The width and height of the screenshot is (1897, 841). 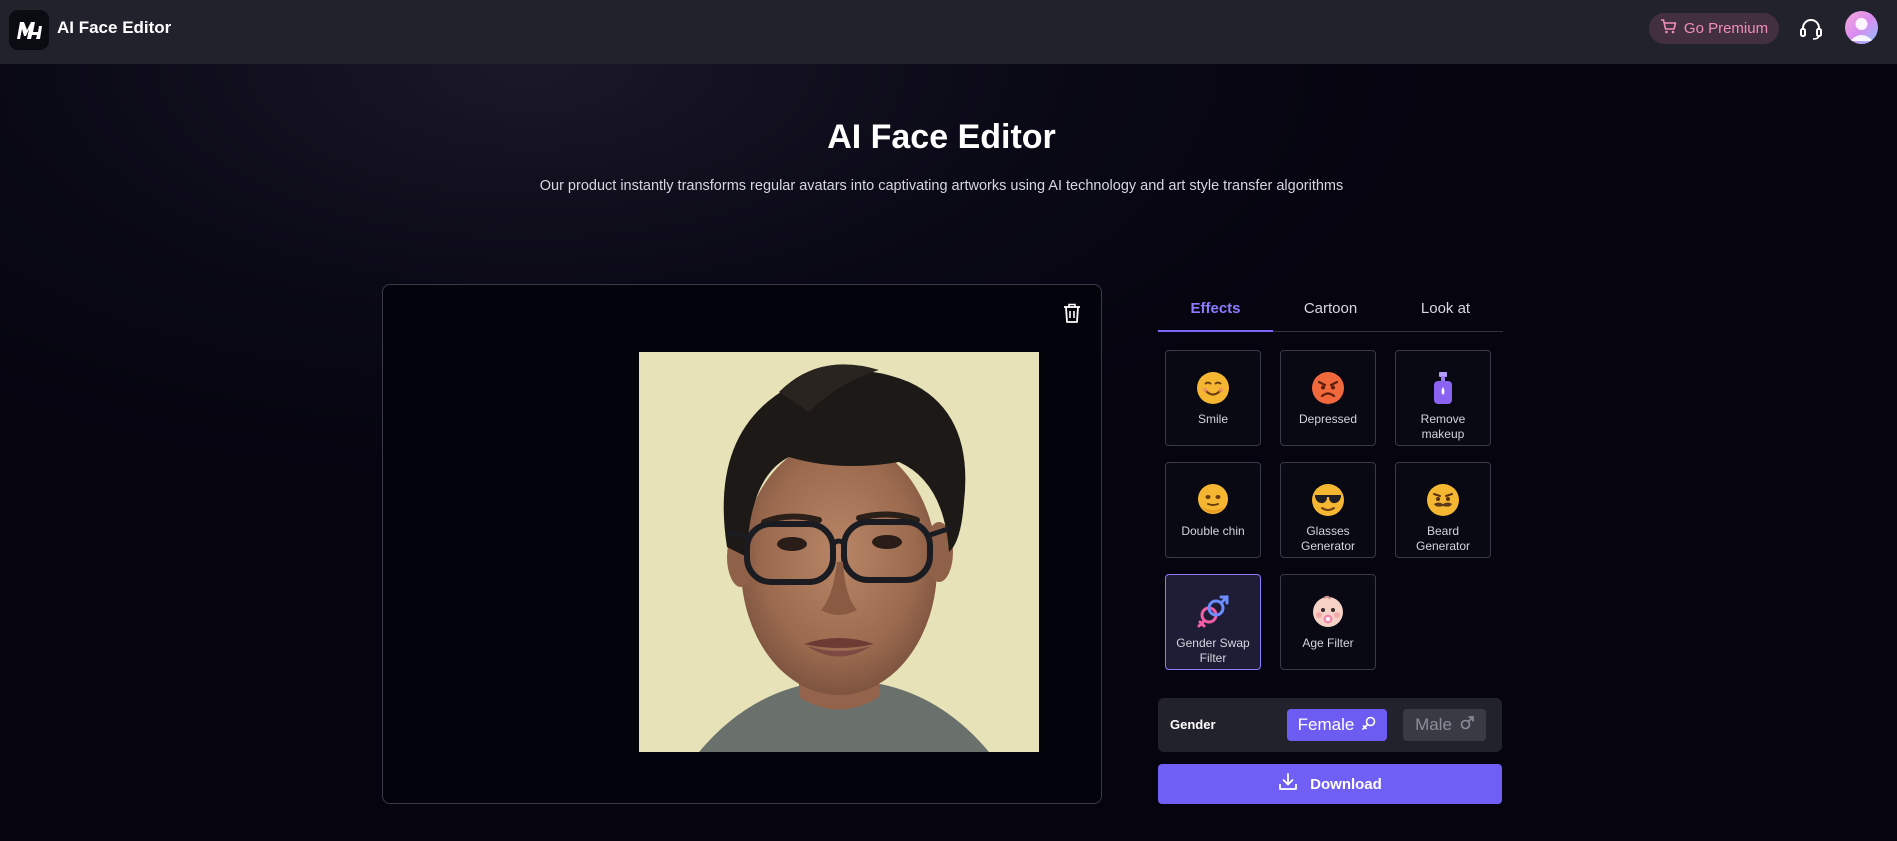 I want to click on female-button: Female, so click(x=1337, y=725).